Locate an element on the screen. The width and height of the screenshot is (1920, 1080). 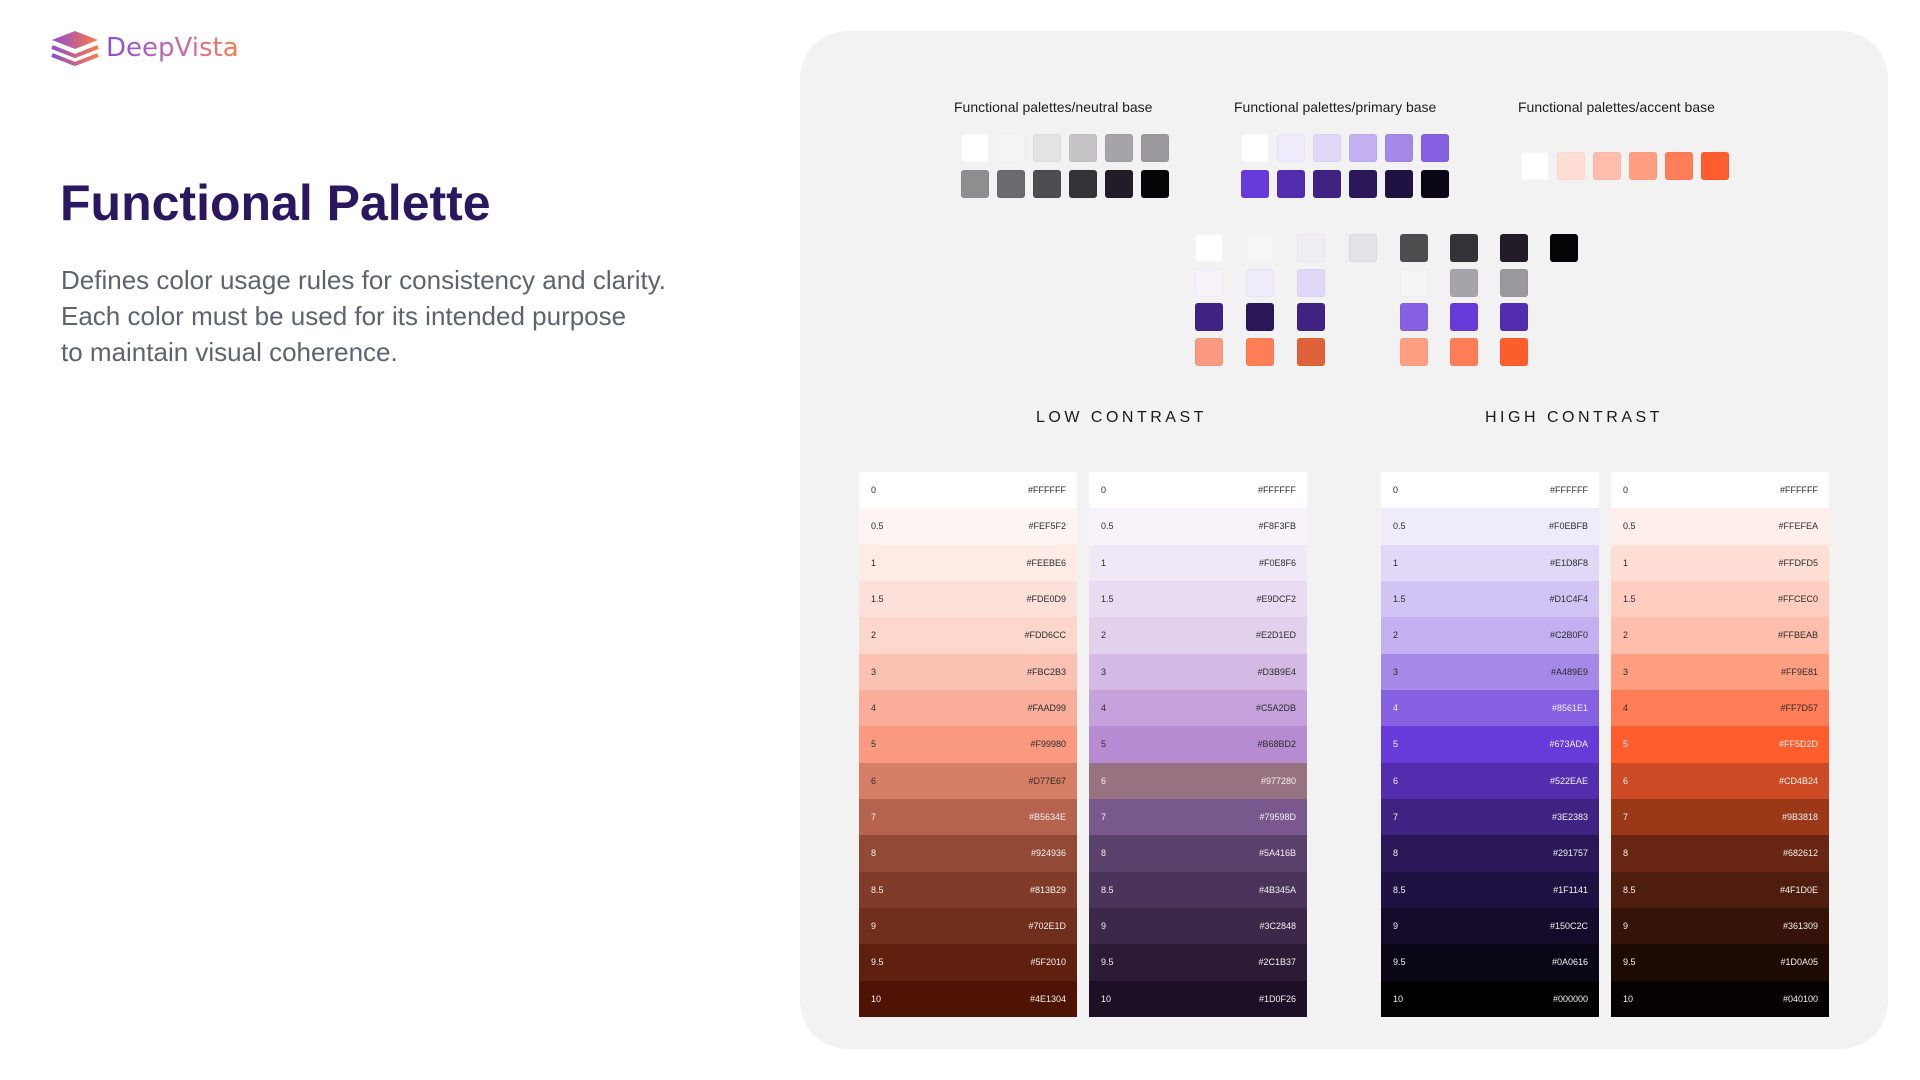
ramp-hex-value: #F0EBFB is located at coordinates (1568, 526).